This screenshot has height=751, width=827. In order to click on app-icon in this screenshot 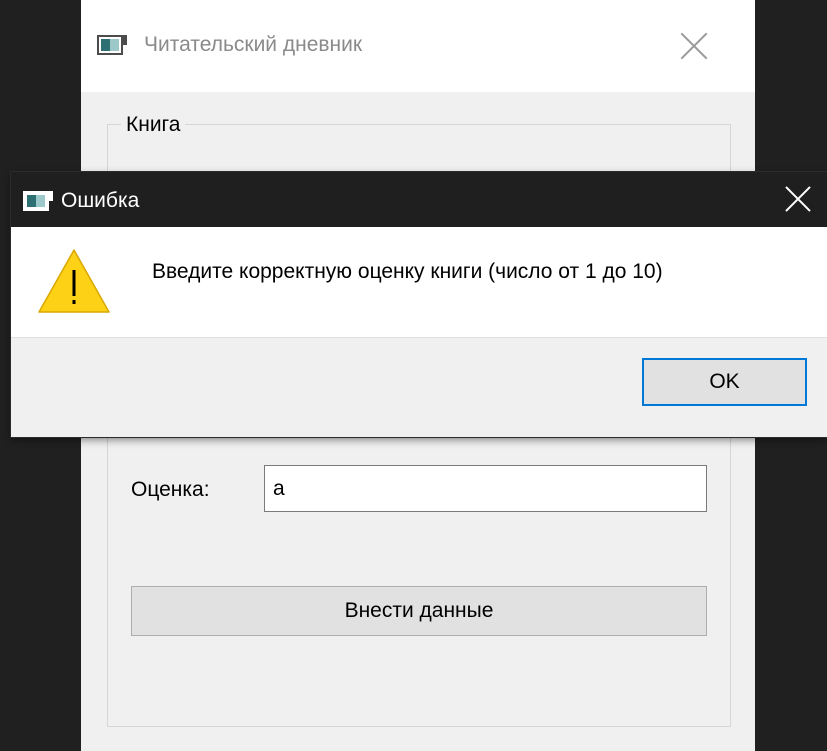, I will do `click(112, 45)`.